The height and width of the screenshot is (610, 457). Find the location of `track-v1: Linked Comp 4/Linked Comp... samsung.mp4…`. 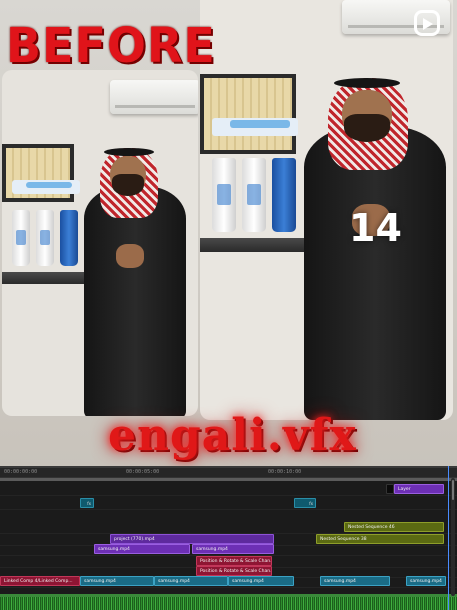

track-v1: Linked Comp 4/Linked Comp... samsung.mp4… is located at coordinates (228, 582).